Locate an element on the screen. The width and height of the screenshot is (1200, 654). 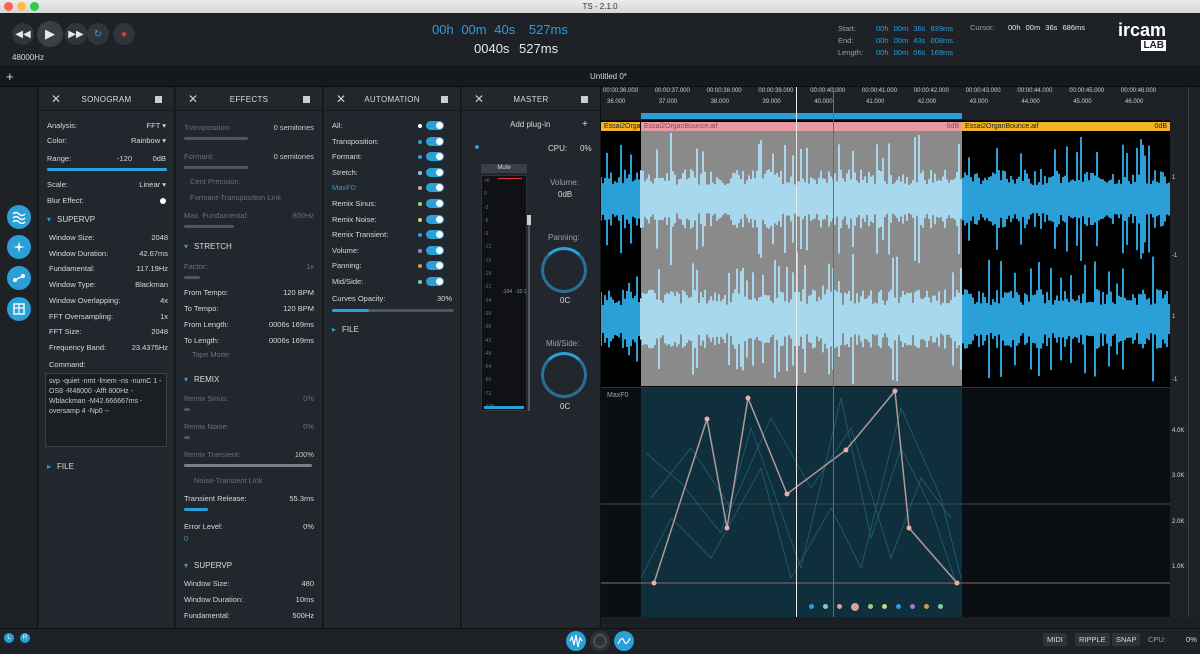
param-value: 117.19Hz is located at coordinates (152, 269).